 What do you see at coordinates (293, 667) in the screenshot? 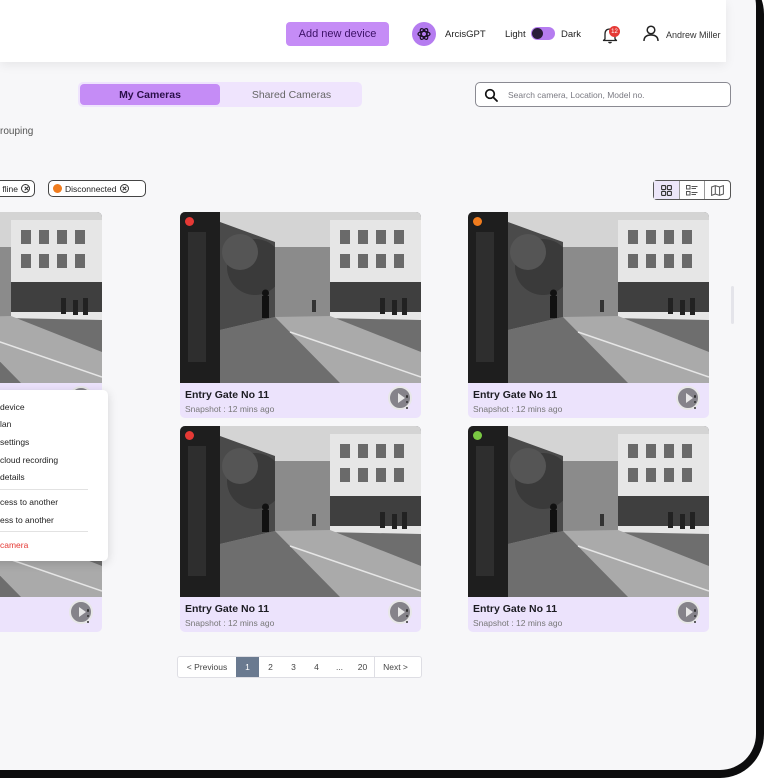
I see `page-3-button: 3` at bounding box center [293, 667].